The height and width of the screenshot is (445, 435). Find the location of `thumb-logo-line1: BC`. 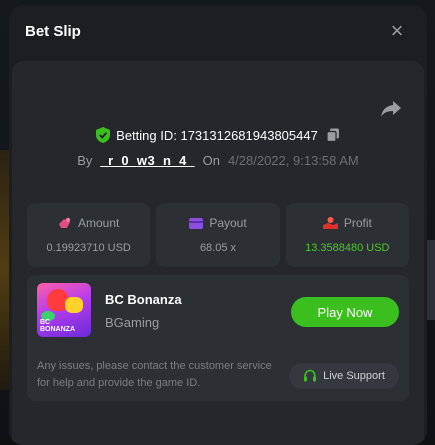

thumb-logo-line1: BC is located at coordinates (45, 322).